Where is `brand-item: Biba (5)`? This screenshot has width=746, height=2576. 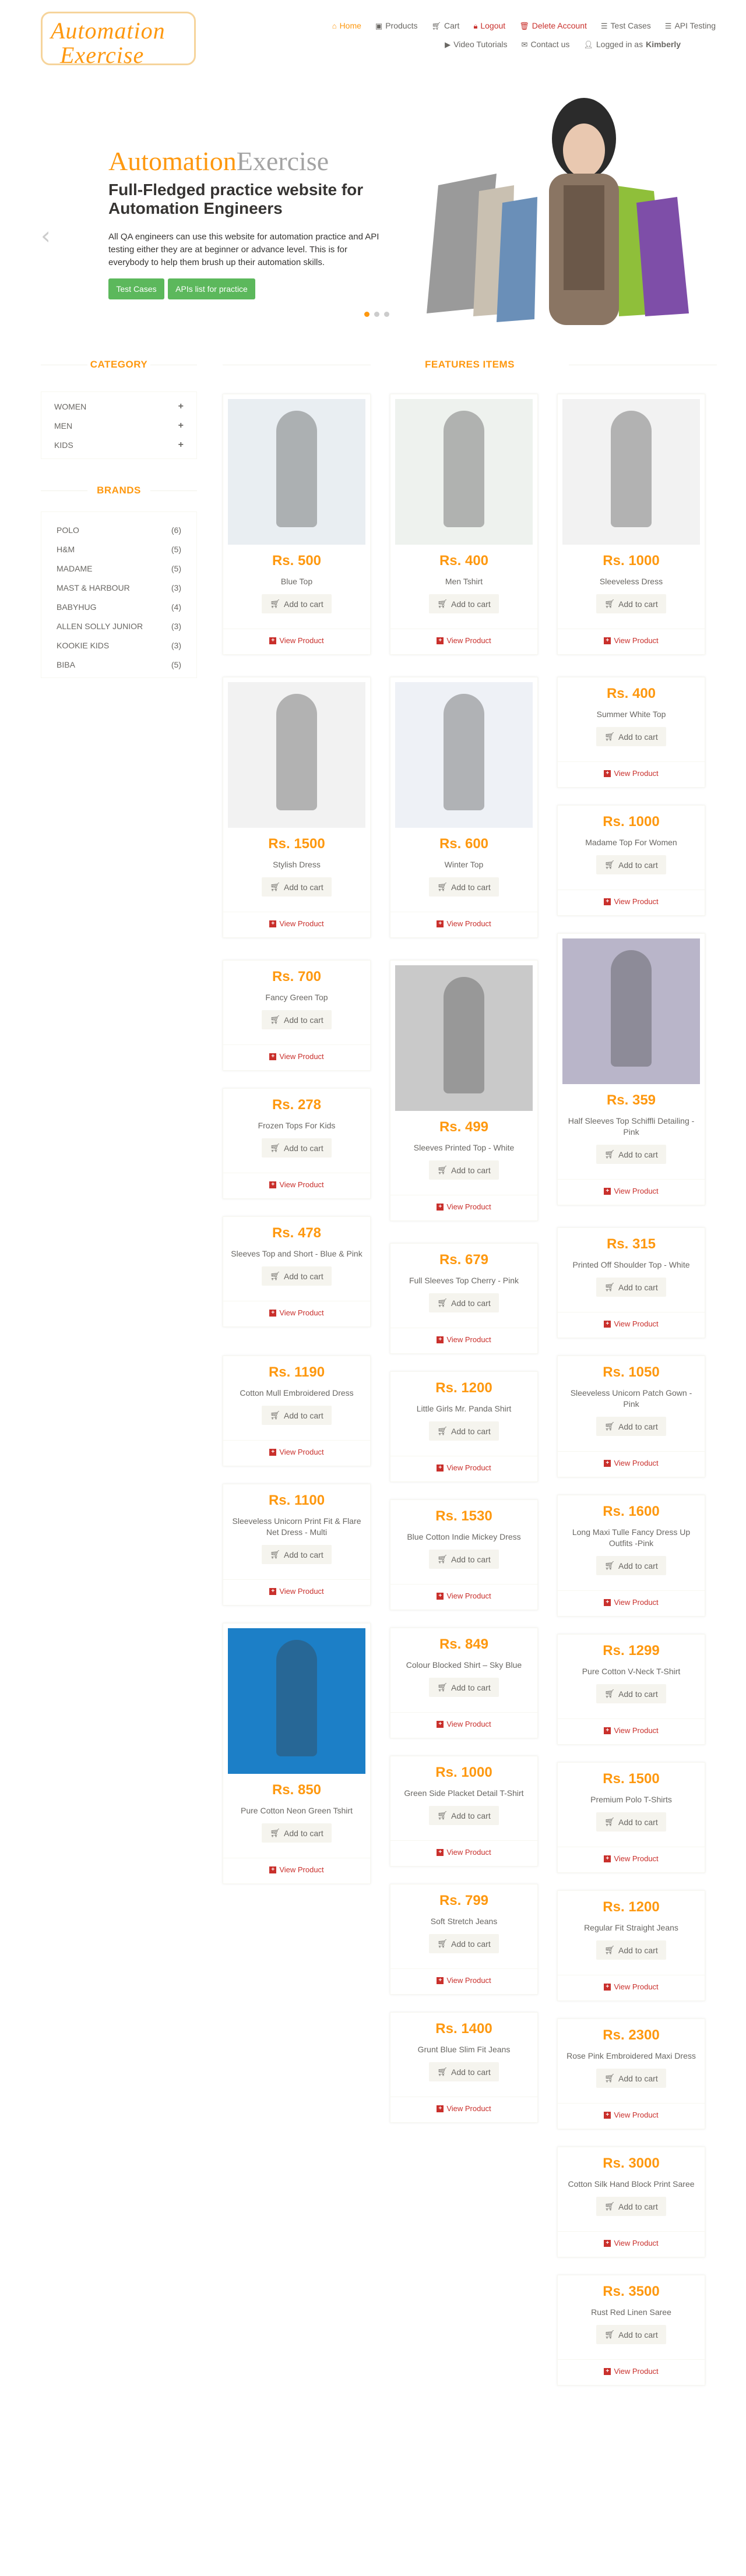
brand-item: Biba (5) is located at coordinates (118, 665).